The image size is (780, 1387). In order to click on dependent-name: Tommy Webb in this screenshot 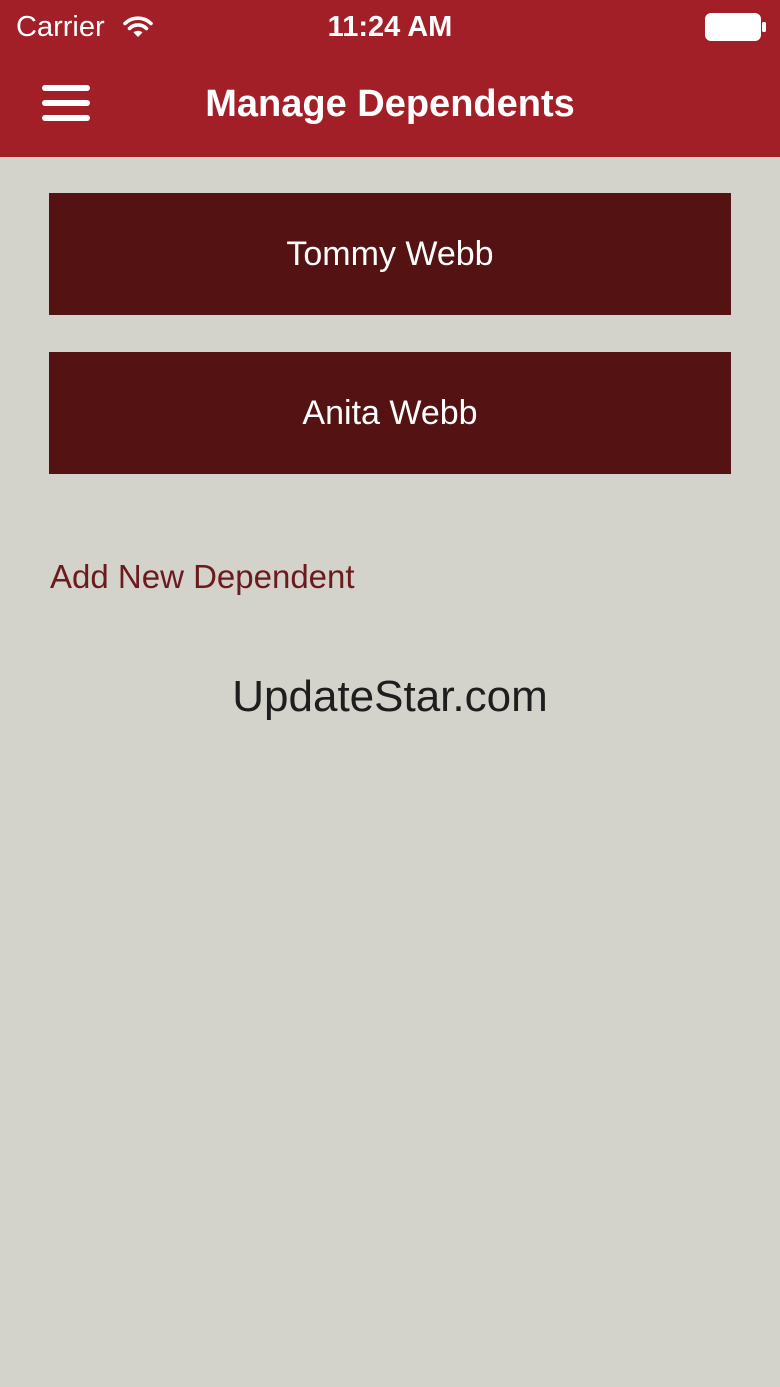, I will do `click(390, 253)`.